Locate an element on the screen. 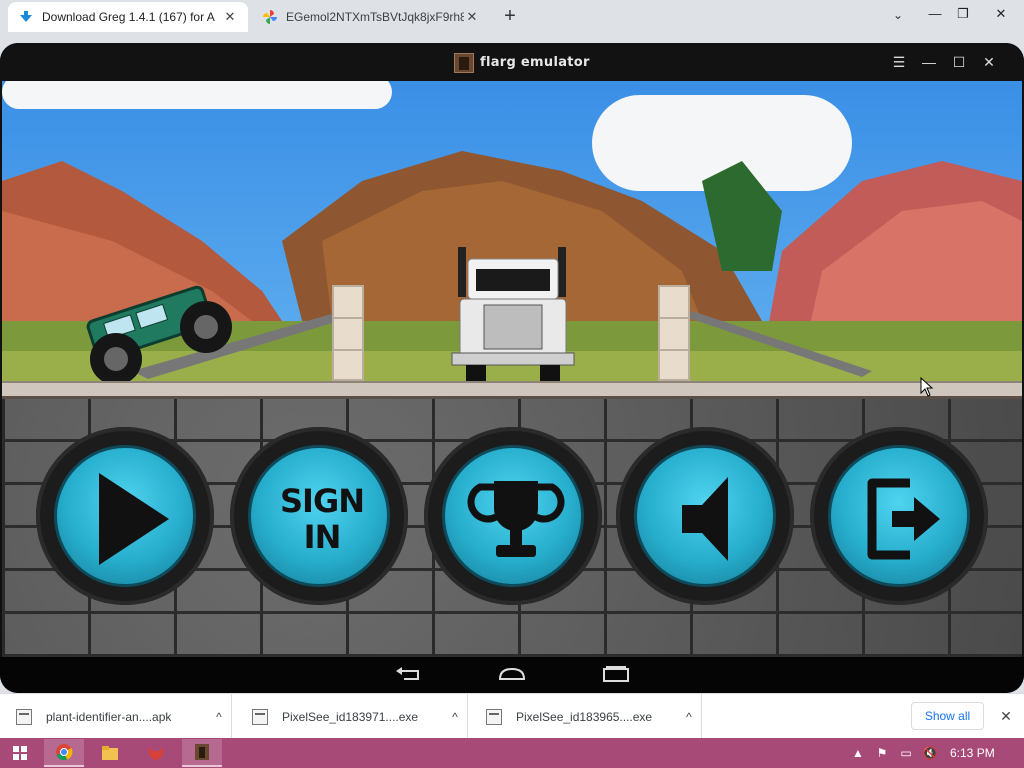 This screenshot has height=768, width=1024. white-truck-sprite is located at coordinates (513, 315).